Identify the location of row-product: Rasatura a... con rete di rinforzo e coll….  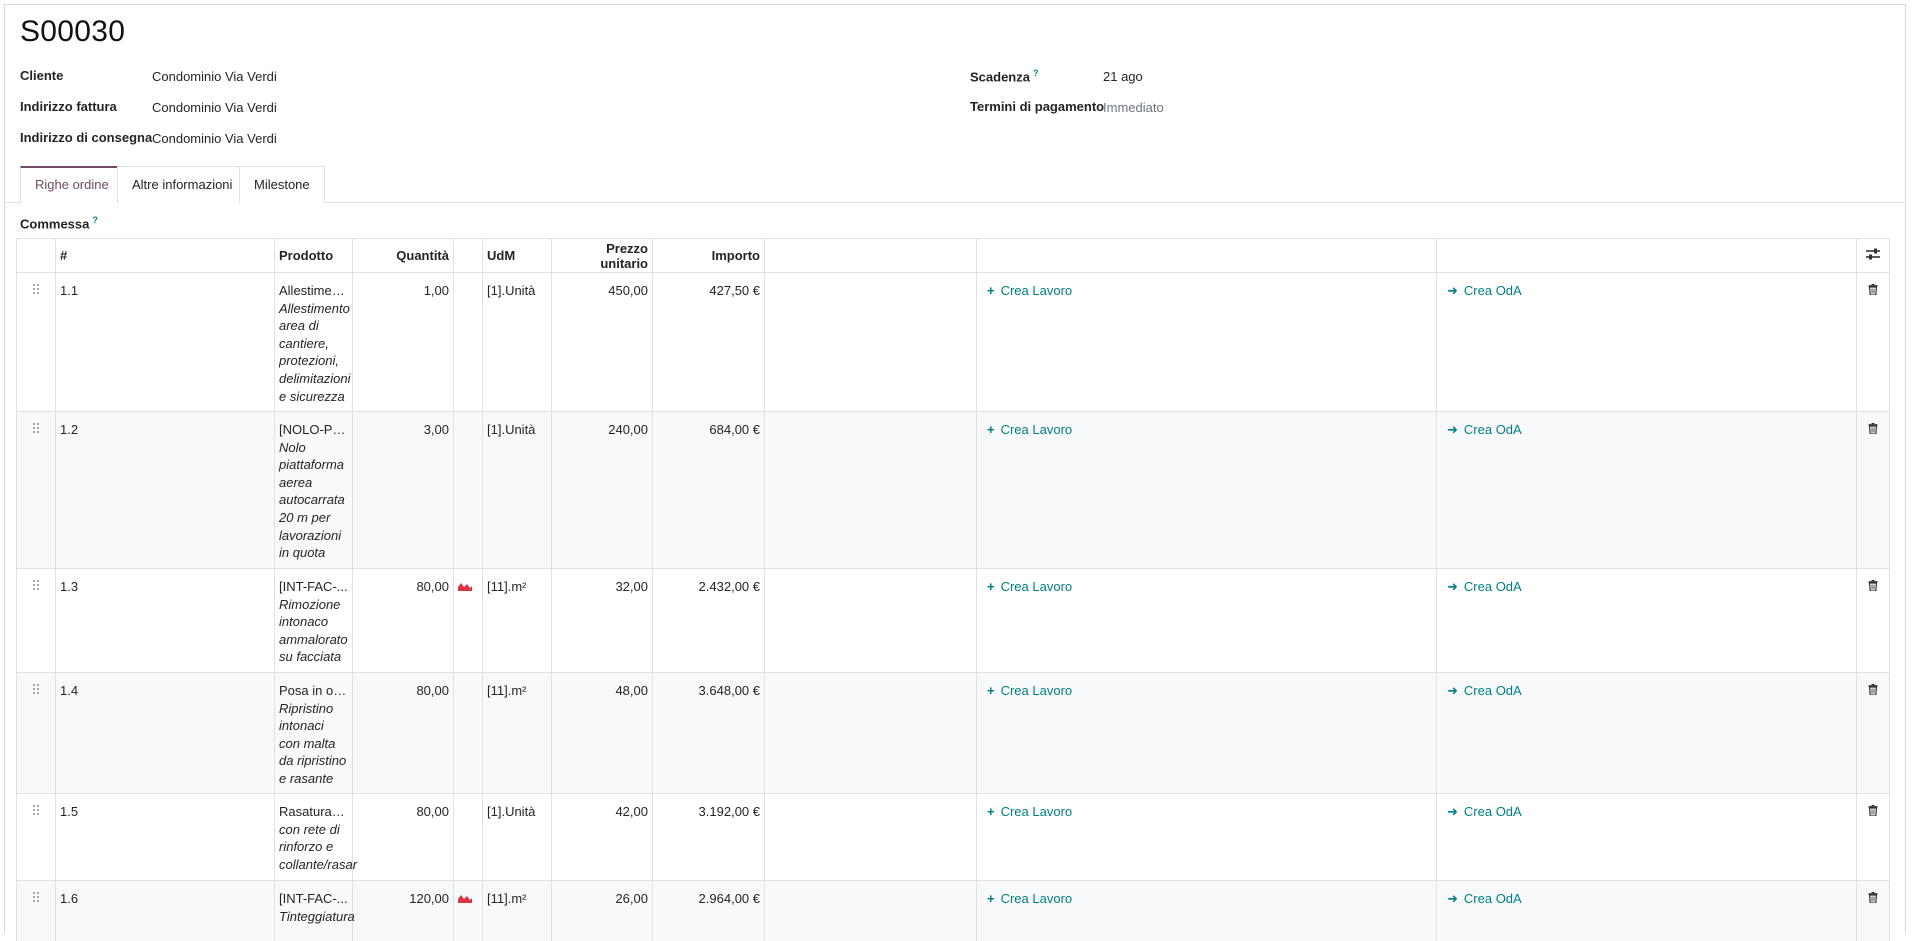
(315, 837).